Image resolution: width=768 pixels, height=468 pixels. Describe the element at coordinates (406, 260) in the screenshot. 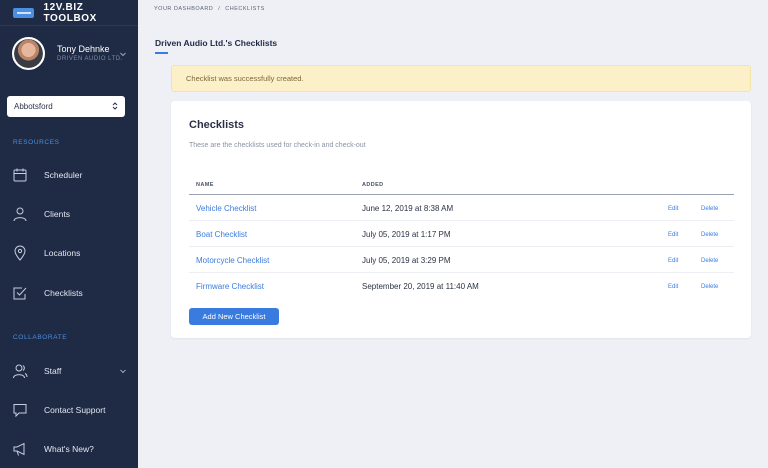

I see `checklist-added-date: July 05, 2019 at 3:29 PM` at that location.